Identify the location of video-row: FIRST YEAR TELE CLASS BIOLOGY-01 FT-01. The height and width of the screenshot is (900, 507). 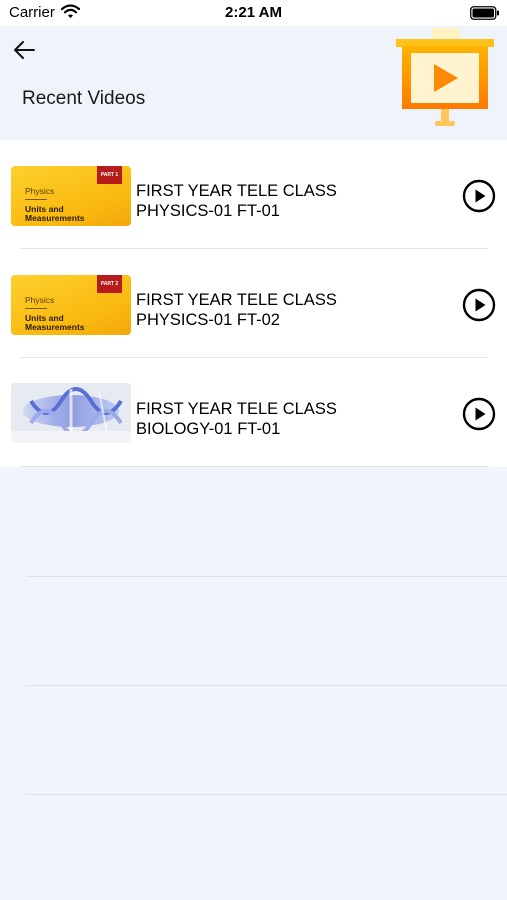
(253, 412).